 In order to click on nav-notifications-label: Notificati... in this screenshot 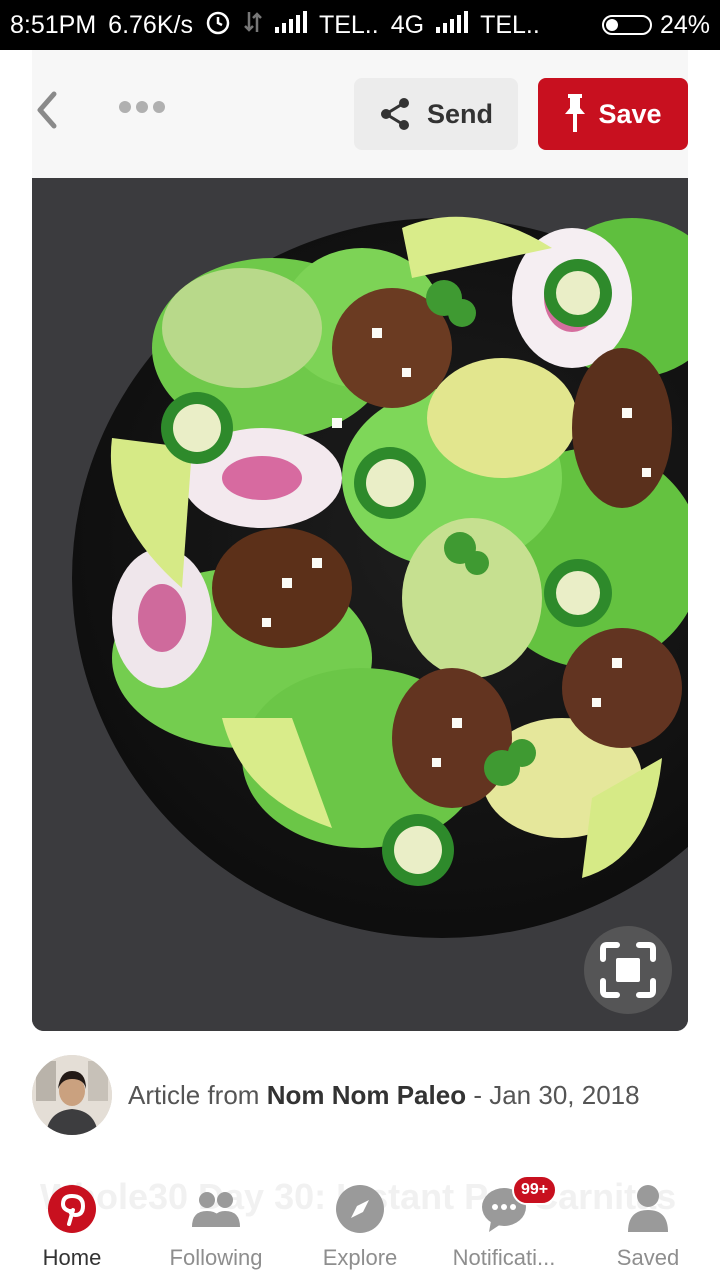, I will do `click(504, 1257)`.